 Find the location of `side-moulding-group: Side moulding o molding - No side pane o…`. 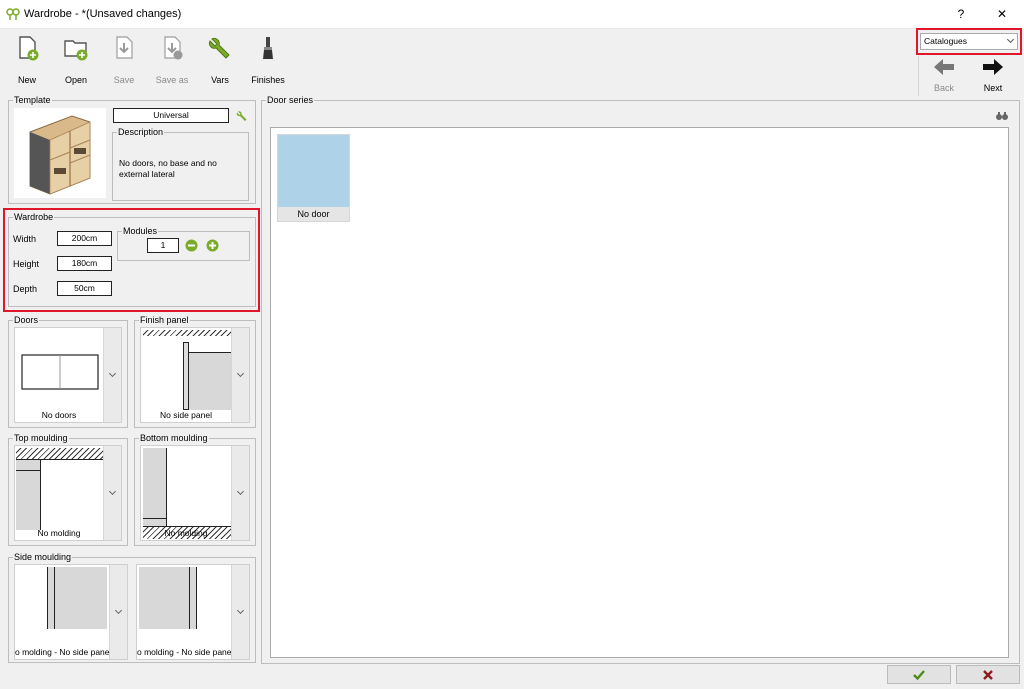

side-moulding-group: Side moulding o molding - No side pane o… is located at coordinates (132, 607).